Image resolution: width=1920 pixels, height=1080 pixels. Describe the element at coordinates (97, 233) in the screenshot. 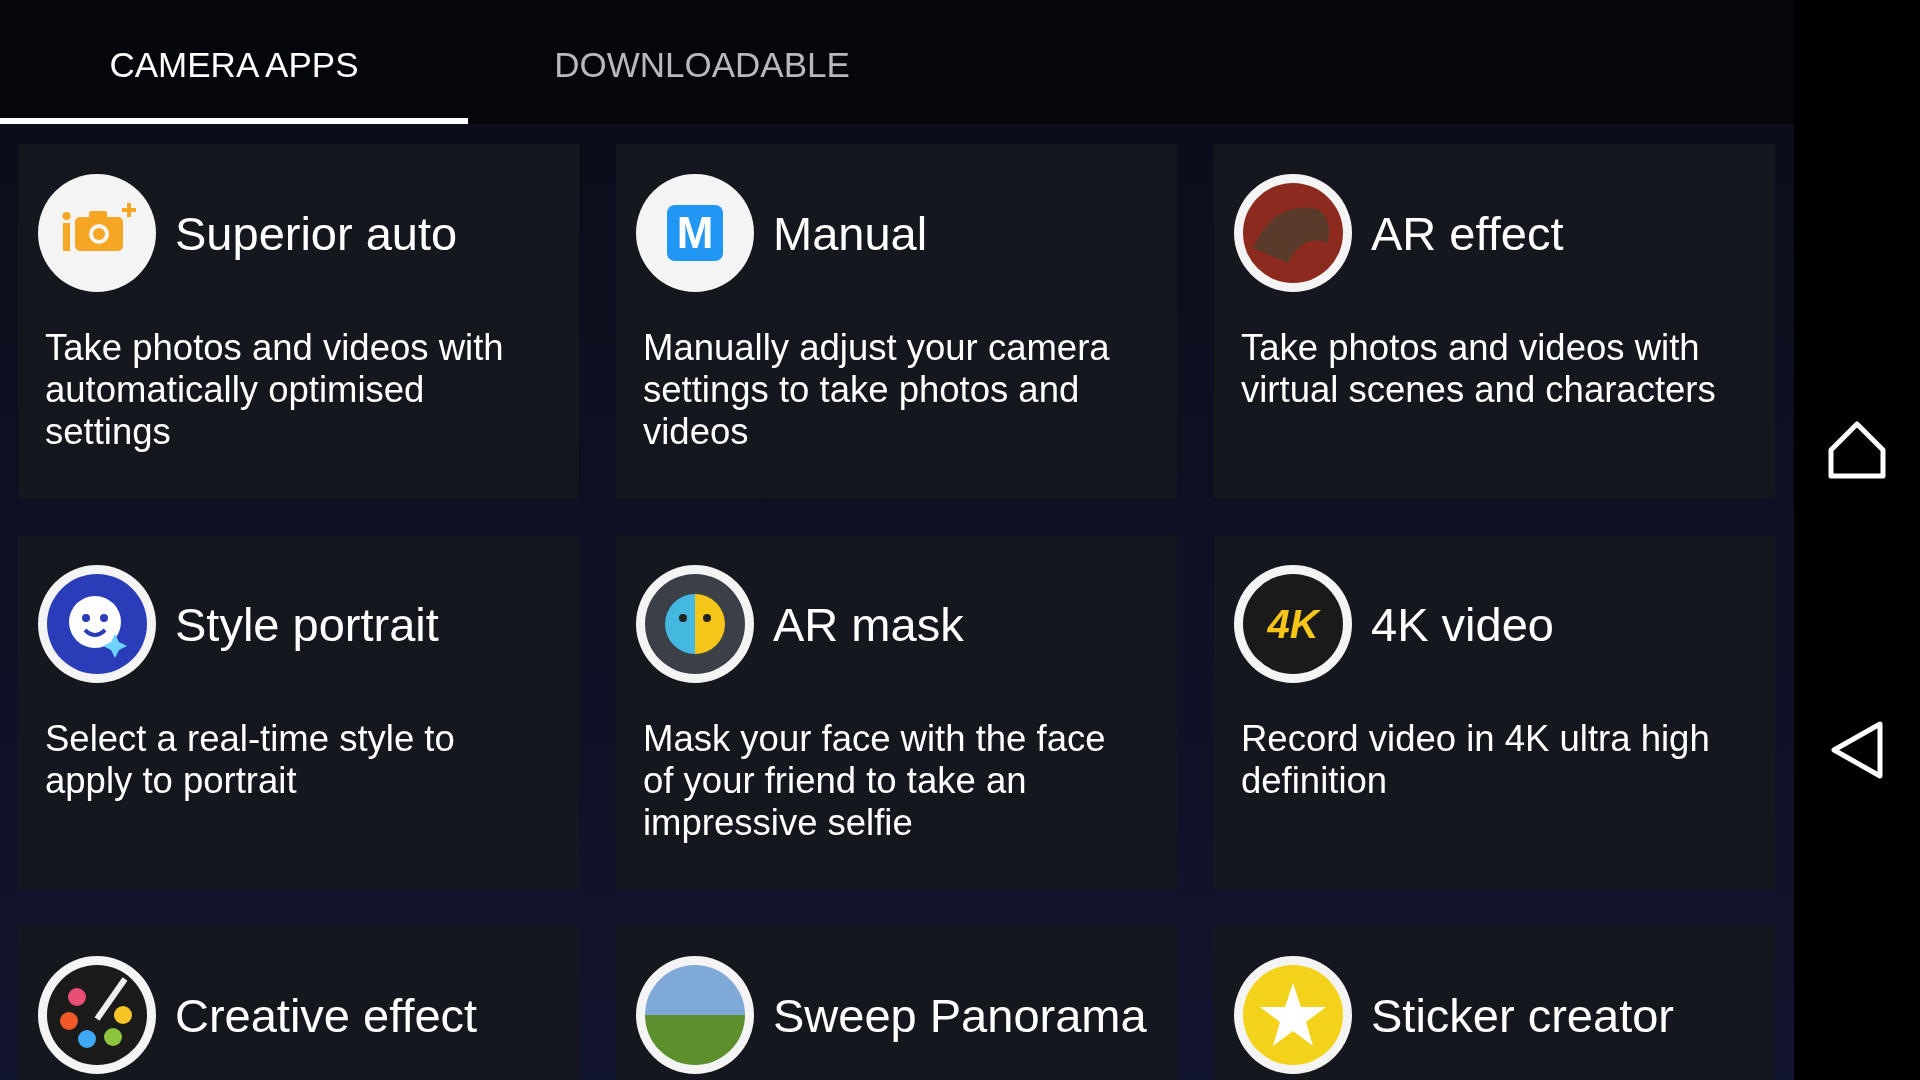

I see `camera-icon` at that location.